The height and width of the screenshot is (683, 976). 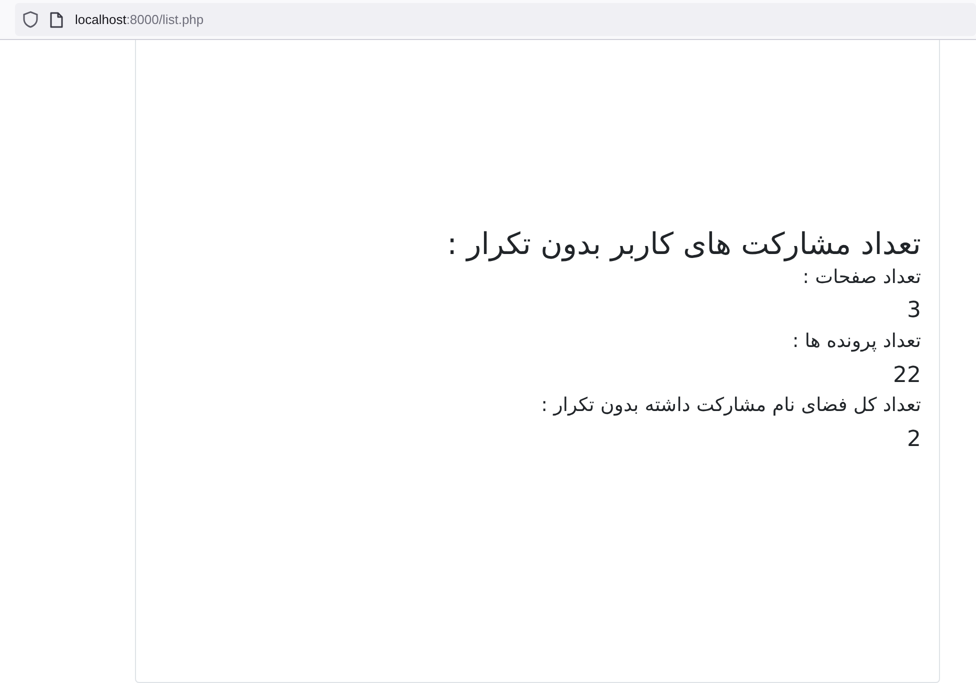 What do you see at coordinates (684, 244) in the screenshot?
I see `page-heading: تعداد مشارکت های کاربر بدون تکرار :` at bounding box center [684, 244].